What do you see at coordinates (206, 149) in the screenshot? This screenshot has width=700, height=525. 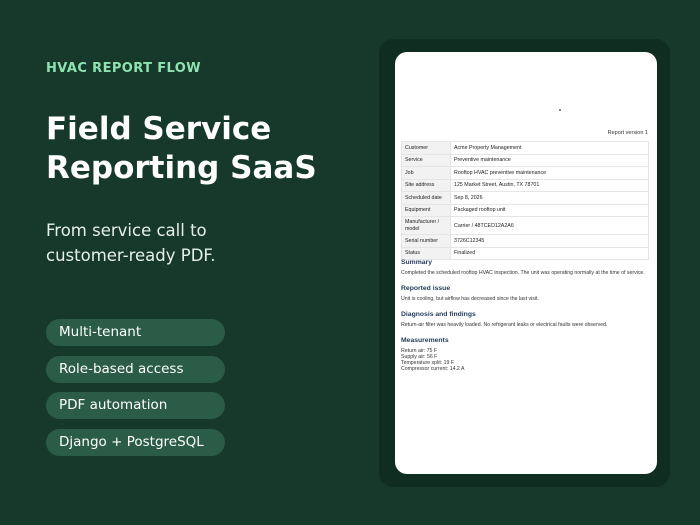 I see `page-title: Field Service Reporting SaaS` at bounding box center [206, 149].